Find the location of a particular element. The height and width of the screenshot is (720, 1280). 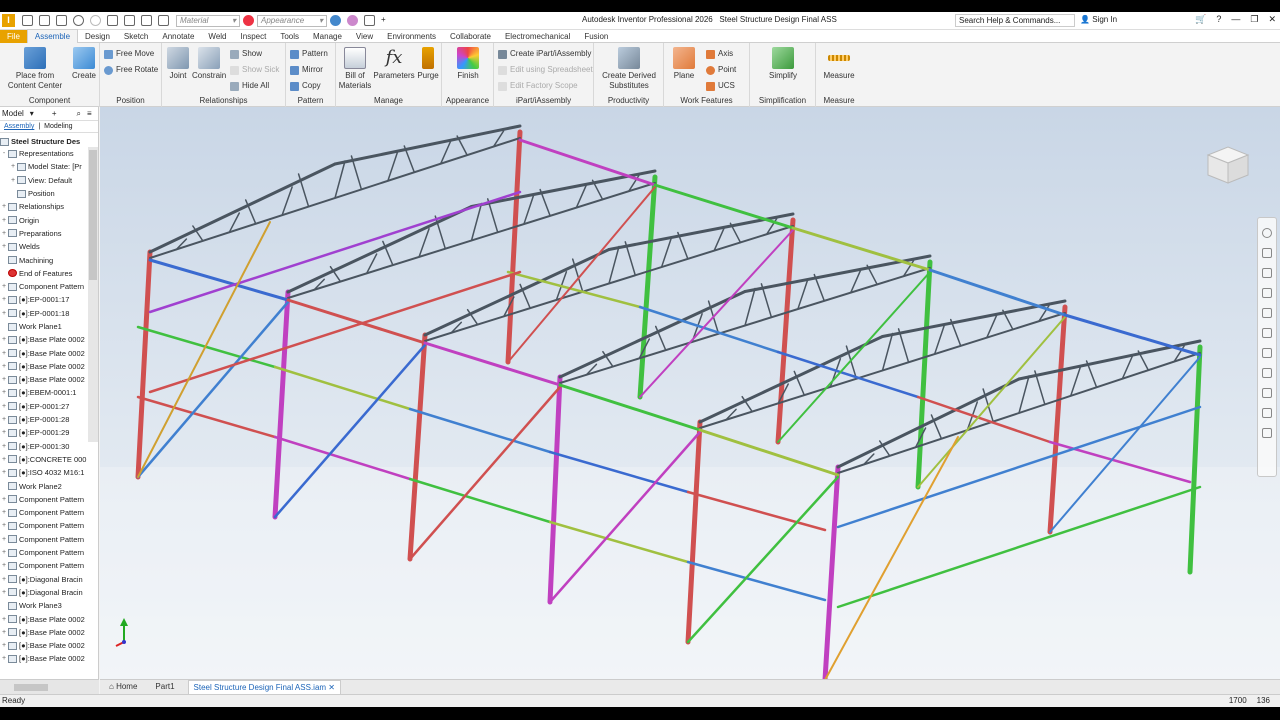

tab-electromechanical: Electromechanical is located at coordinates (537, 36).